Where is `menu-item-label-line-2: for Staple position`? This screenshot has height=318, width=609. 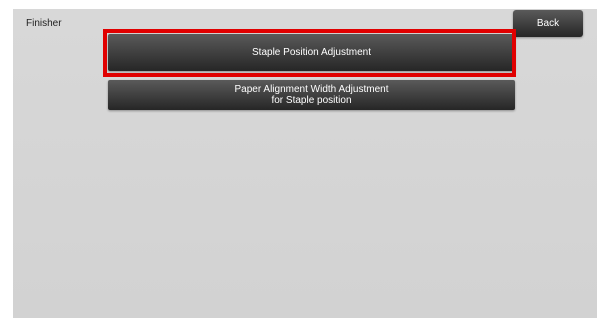 menu-item-label-line-2: for Staple position is located at coordinates (311, 100).